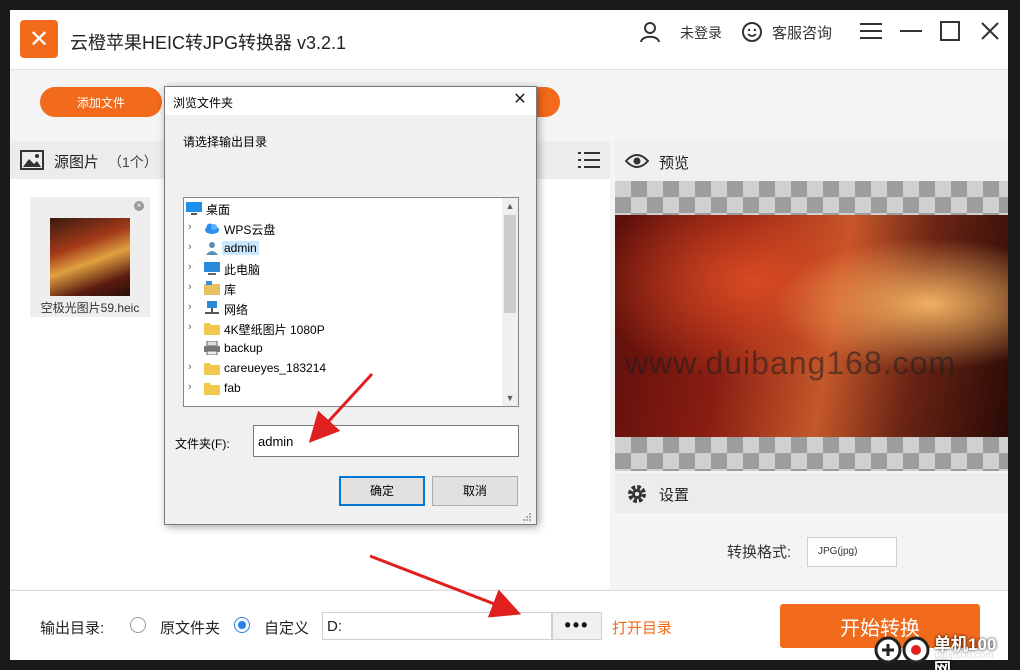 The image size is (1020, 670). What do you see at coordinates (343, 308) in the screenshot?
I see `tree-item-network: › 网络` at bounding box center [343, 308].